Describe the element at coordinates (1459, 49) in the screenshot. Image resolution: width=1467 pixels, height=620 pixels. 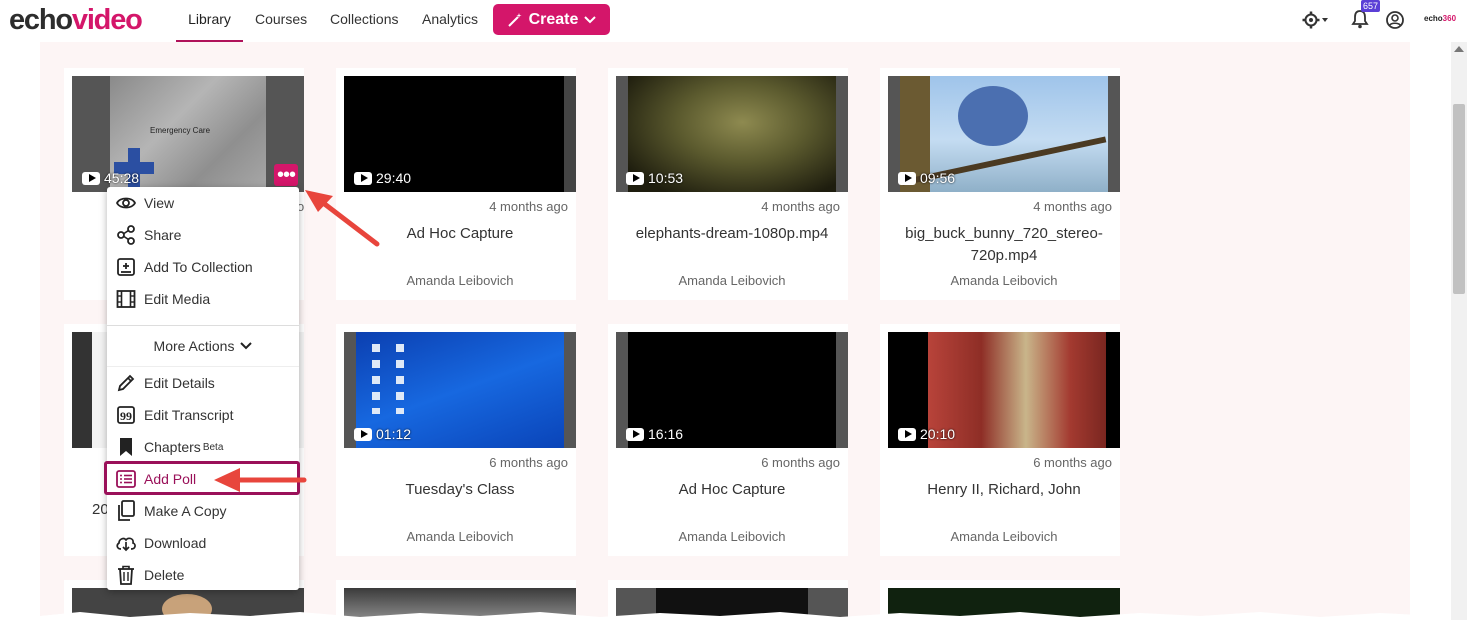
I see `scroll-up-arrow-icon` at that location.